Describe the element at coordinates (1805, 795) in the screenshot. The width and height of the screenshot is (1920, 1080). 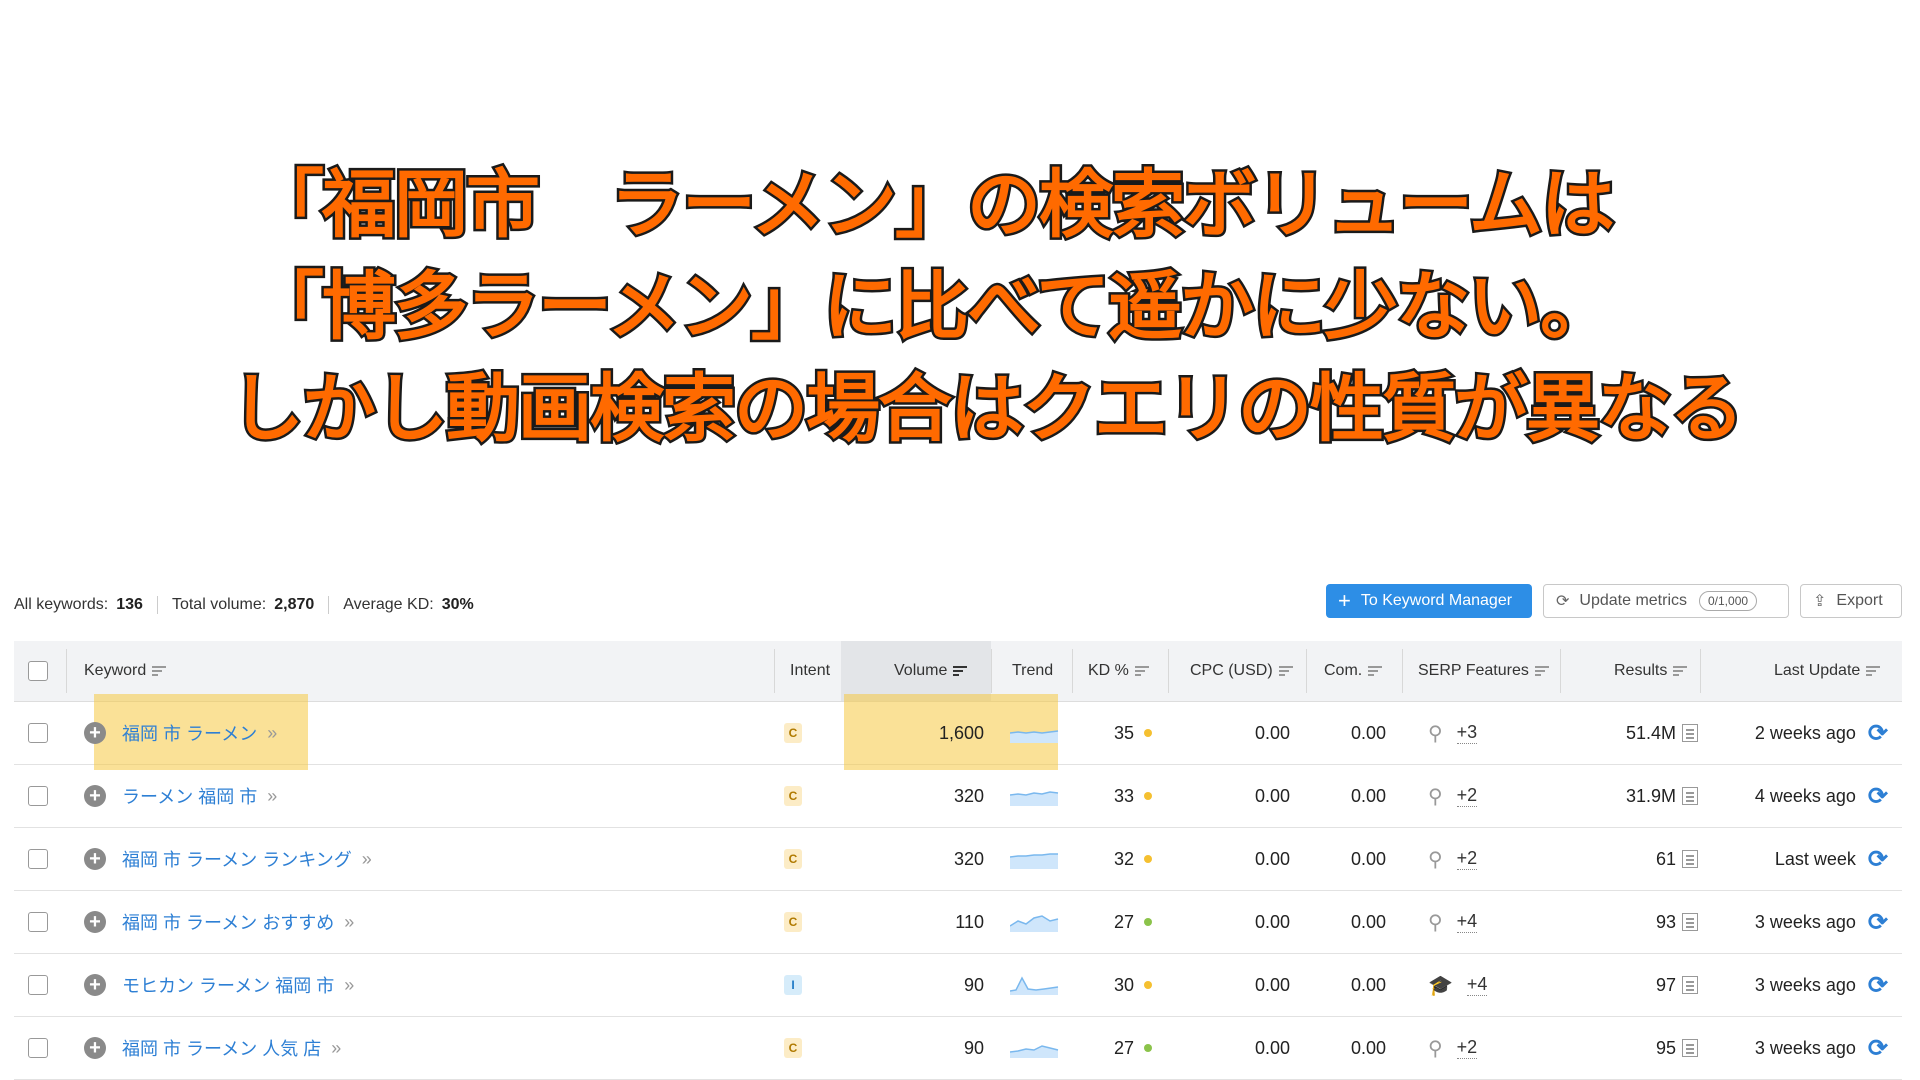
I see `last-update-value: 4 weeks ago` at that location.